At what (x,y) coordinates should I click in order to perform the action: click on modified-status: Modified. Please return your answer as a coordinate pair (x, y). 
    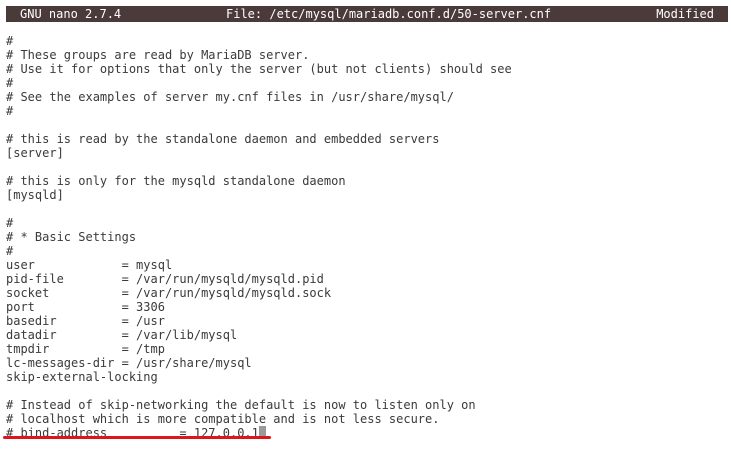
    Looking at the image, I should click on (685, 14).